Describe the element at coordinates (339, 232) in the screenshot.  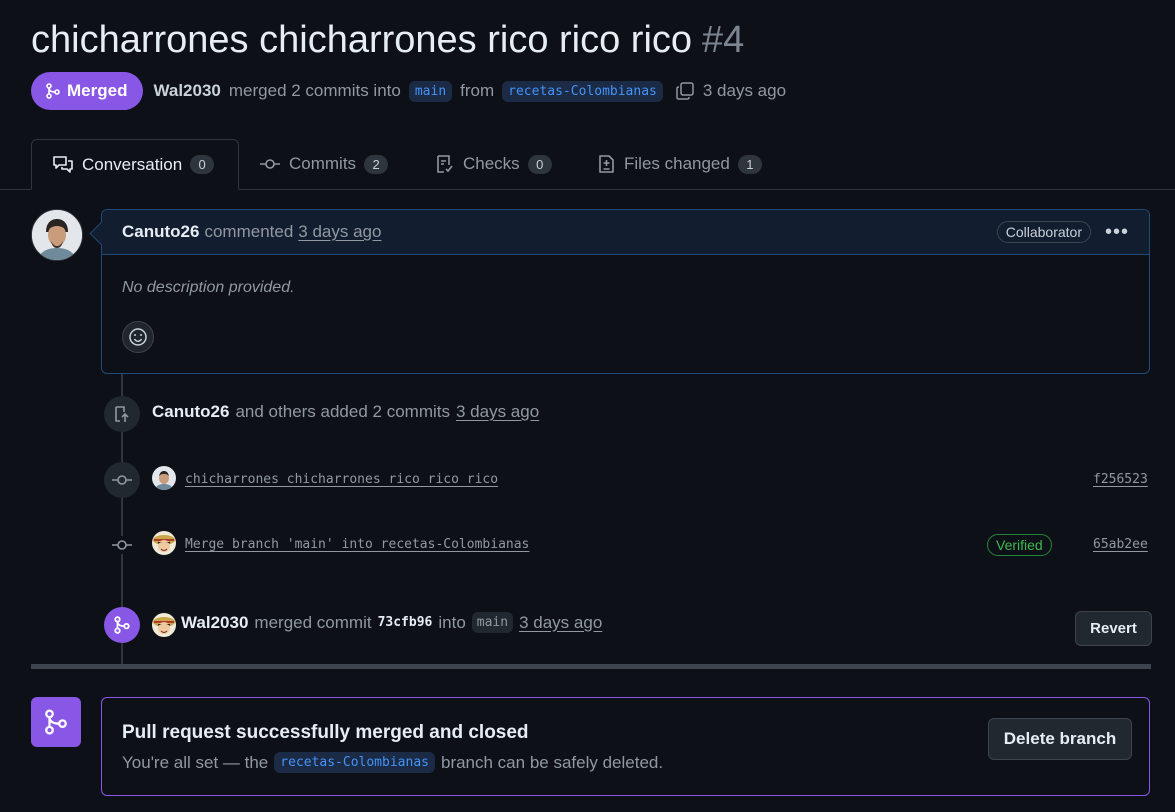
I see `comment-time-link: 3 days ago` at that location.